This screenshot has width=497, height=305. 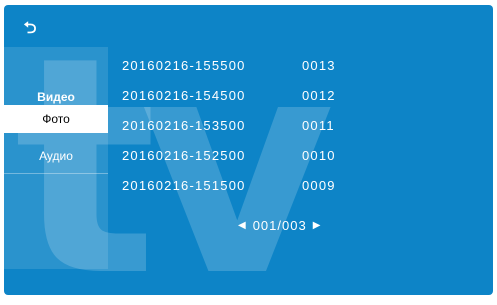 I want to click on file-row: 20160216-154500 0012, so click(x=252, y=94).